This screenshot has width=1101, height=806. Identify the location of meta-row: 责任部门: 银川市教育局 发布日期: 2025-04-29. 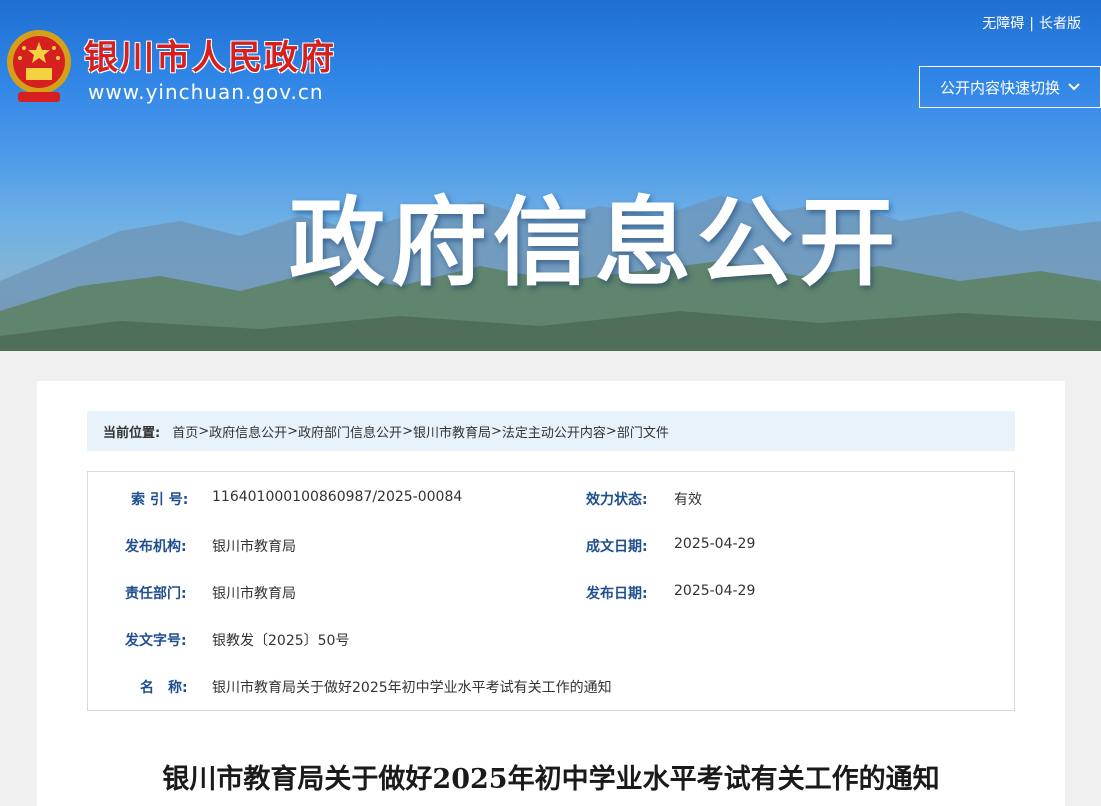
(551, 593).